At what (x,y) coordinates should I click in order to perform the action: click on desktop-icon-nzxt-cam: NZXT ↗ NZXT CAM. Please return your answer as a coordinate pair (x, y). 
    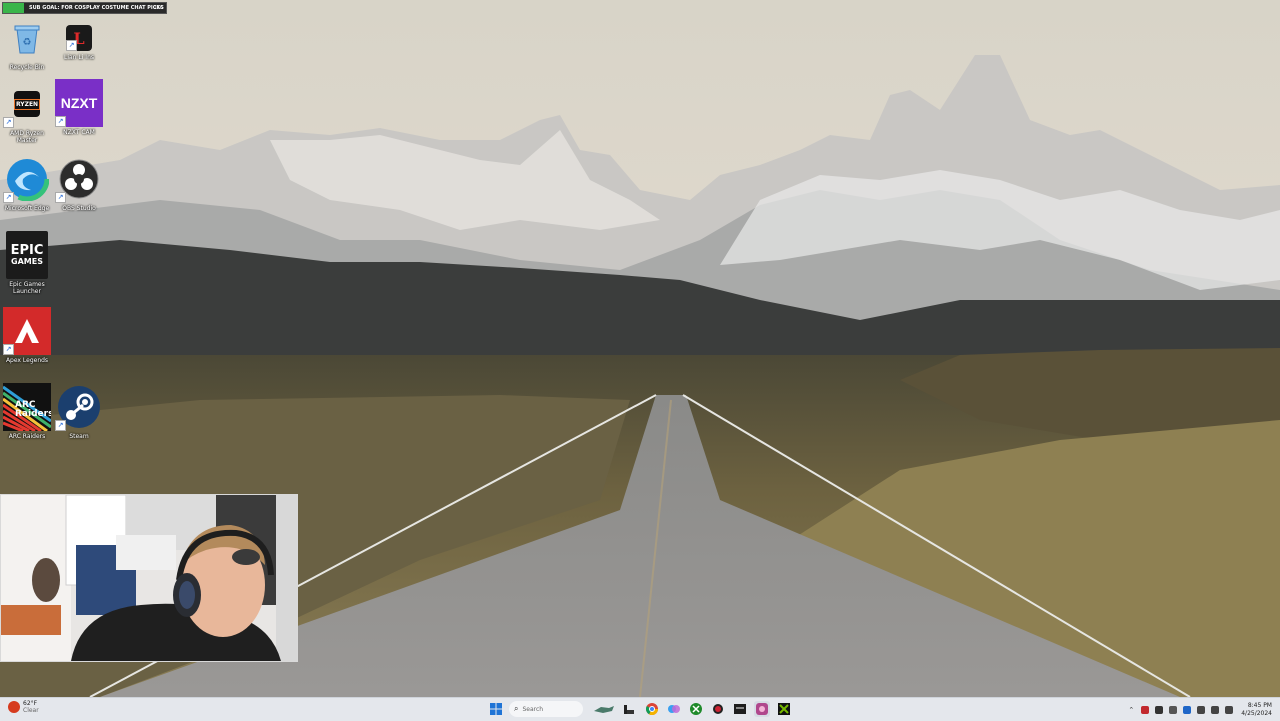
    Looking at the image, I should click on (79, 107).